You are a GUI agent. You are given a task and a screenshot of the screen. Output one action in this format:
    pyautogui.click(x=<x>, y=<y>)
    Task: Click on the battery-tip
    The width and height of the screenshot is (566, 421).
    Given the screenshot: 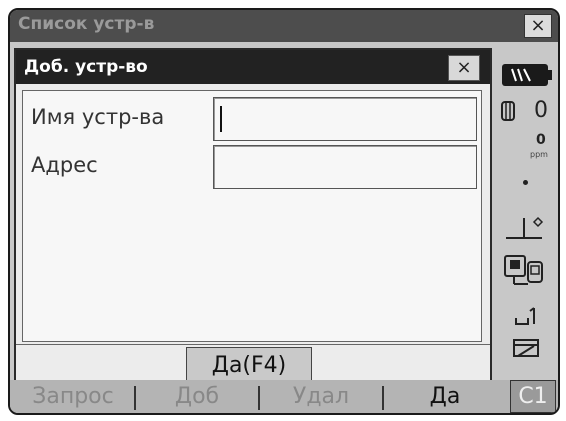 What is the action you would take?
    pyautogui.click(x=550, y=75)
    